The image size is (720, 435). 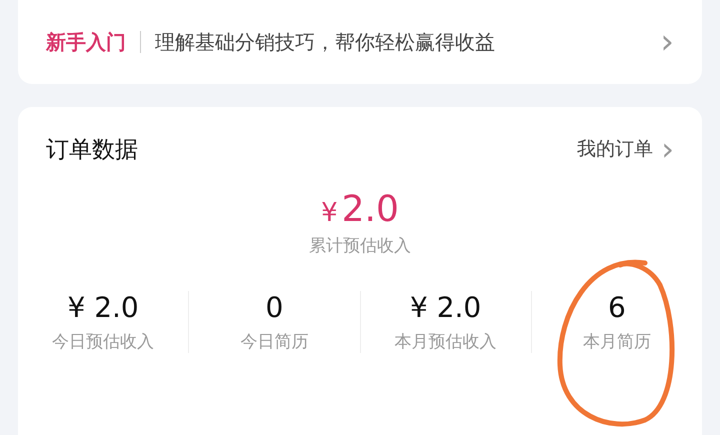 I want to click on total-amount: ¥2.0, so click(x=360, y=209).